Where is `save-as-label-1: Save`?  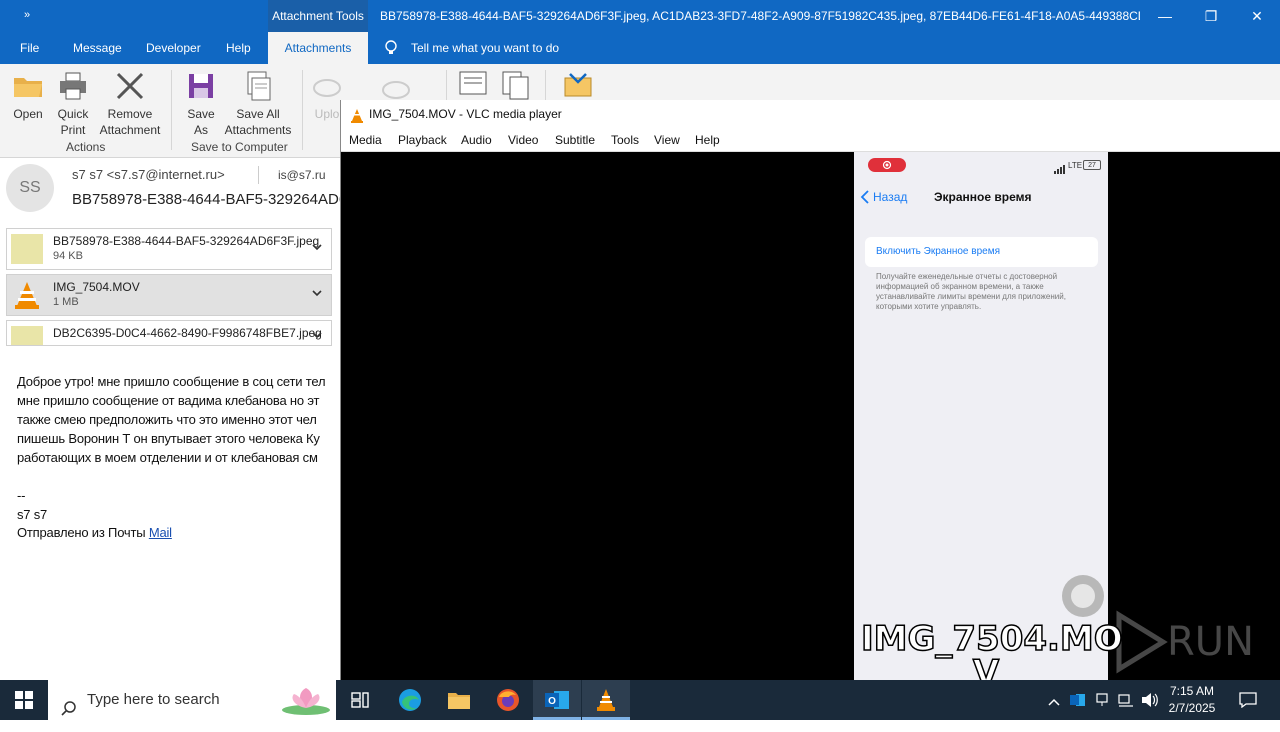
save-as-label-1: Save is located at coordinates (201, 114).